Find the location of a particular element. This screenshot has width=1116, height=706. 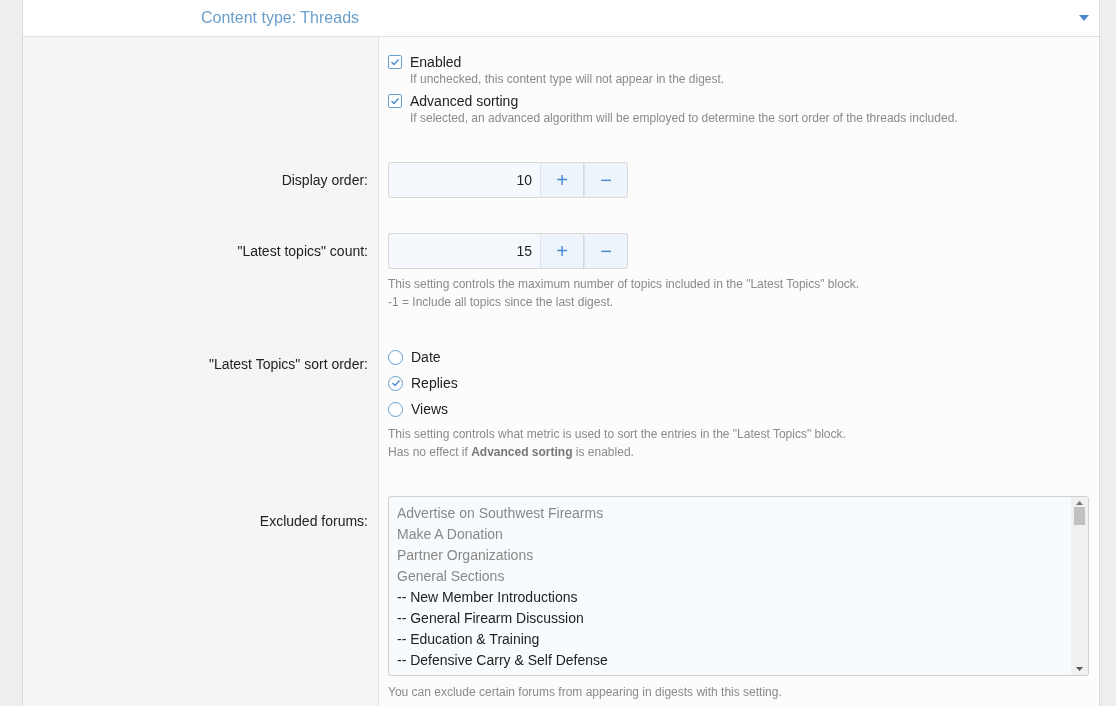

radio-option: Views is located at coordinates (738, 409).